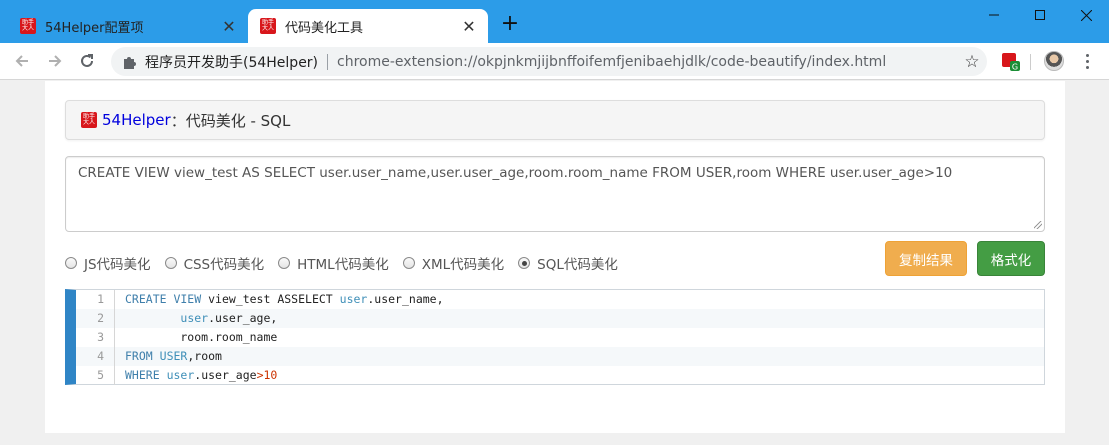 The image size is (1109, 445). I want to click on brand-link: 54Helper, so click(136, 120).